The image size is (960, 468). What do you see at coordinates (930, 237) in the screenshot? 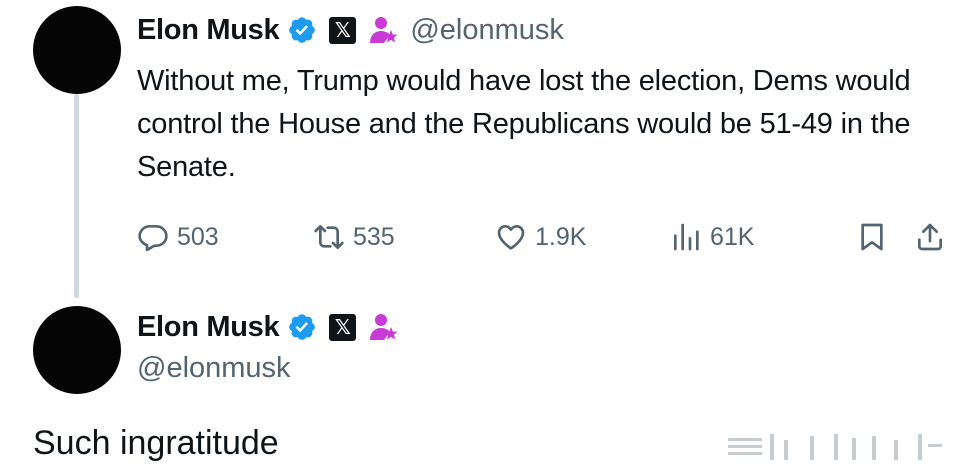
I see `share-upload-icon` at bounding box center [930, 237].